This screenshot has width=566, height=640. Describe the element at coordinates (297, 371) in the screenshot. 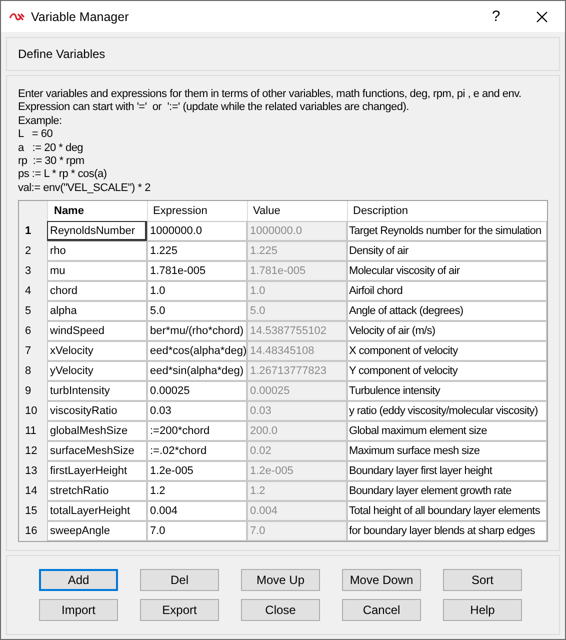

I see `value-cell: 1.26713777823` at that location.